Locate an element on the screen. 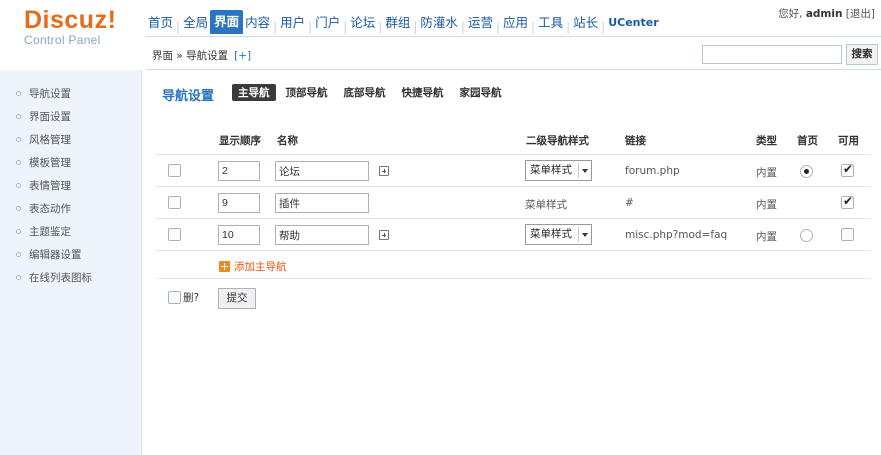 Image resolution: width=881 pixels, height=455 pixels. nav-global: 全局 is located at coordinates (195, 23).